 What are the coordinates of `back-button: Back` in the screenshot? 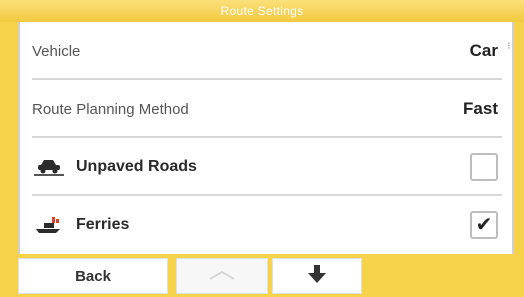 It's located at (93, 276).